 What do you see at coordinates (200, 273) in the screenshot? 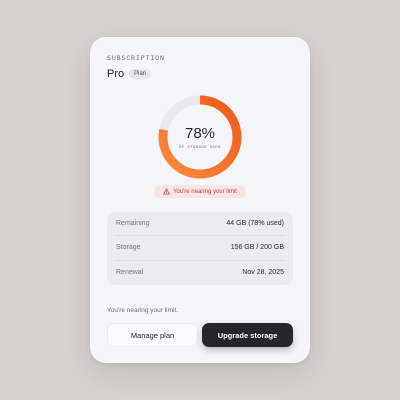
I see `stat-row-renewal: Renewal Nov 28, 2025` at bounding box center [200, 273].